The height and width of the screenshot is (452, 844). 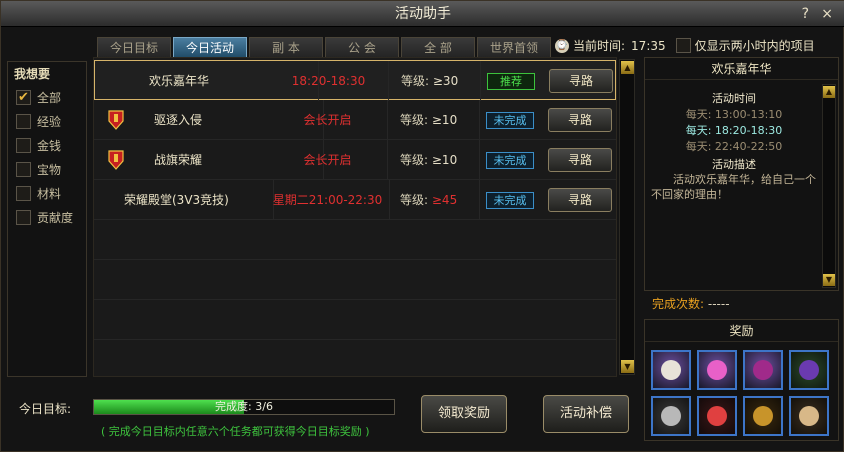 I want to click on tab-dungeon: 副 本, so click(x=286, y=47).